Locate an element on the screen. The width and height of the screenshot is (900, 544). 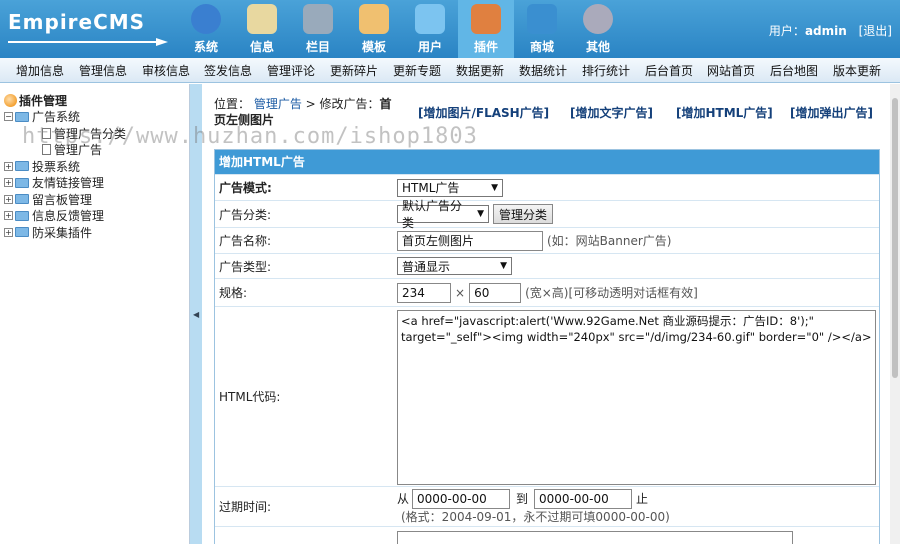
next-field is located at coordinates (637, 535).